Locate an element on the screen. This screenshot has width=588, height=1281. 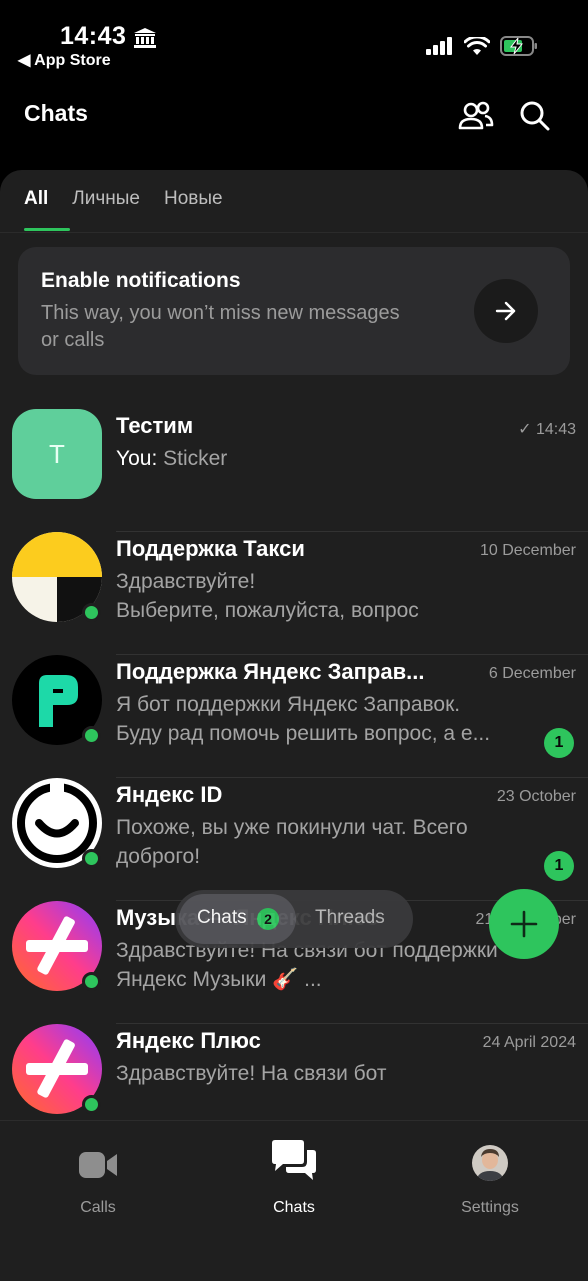
chats-threads-switcher: Chats 2 Threads is located at coordinates (294, 919).